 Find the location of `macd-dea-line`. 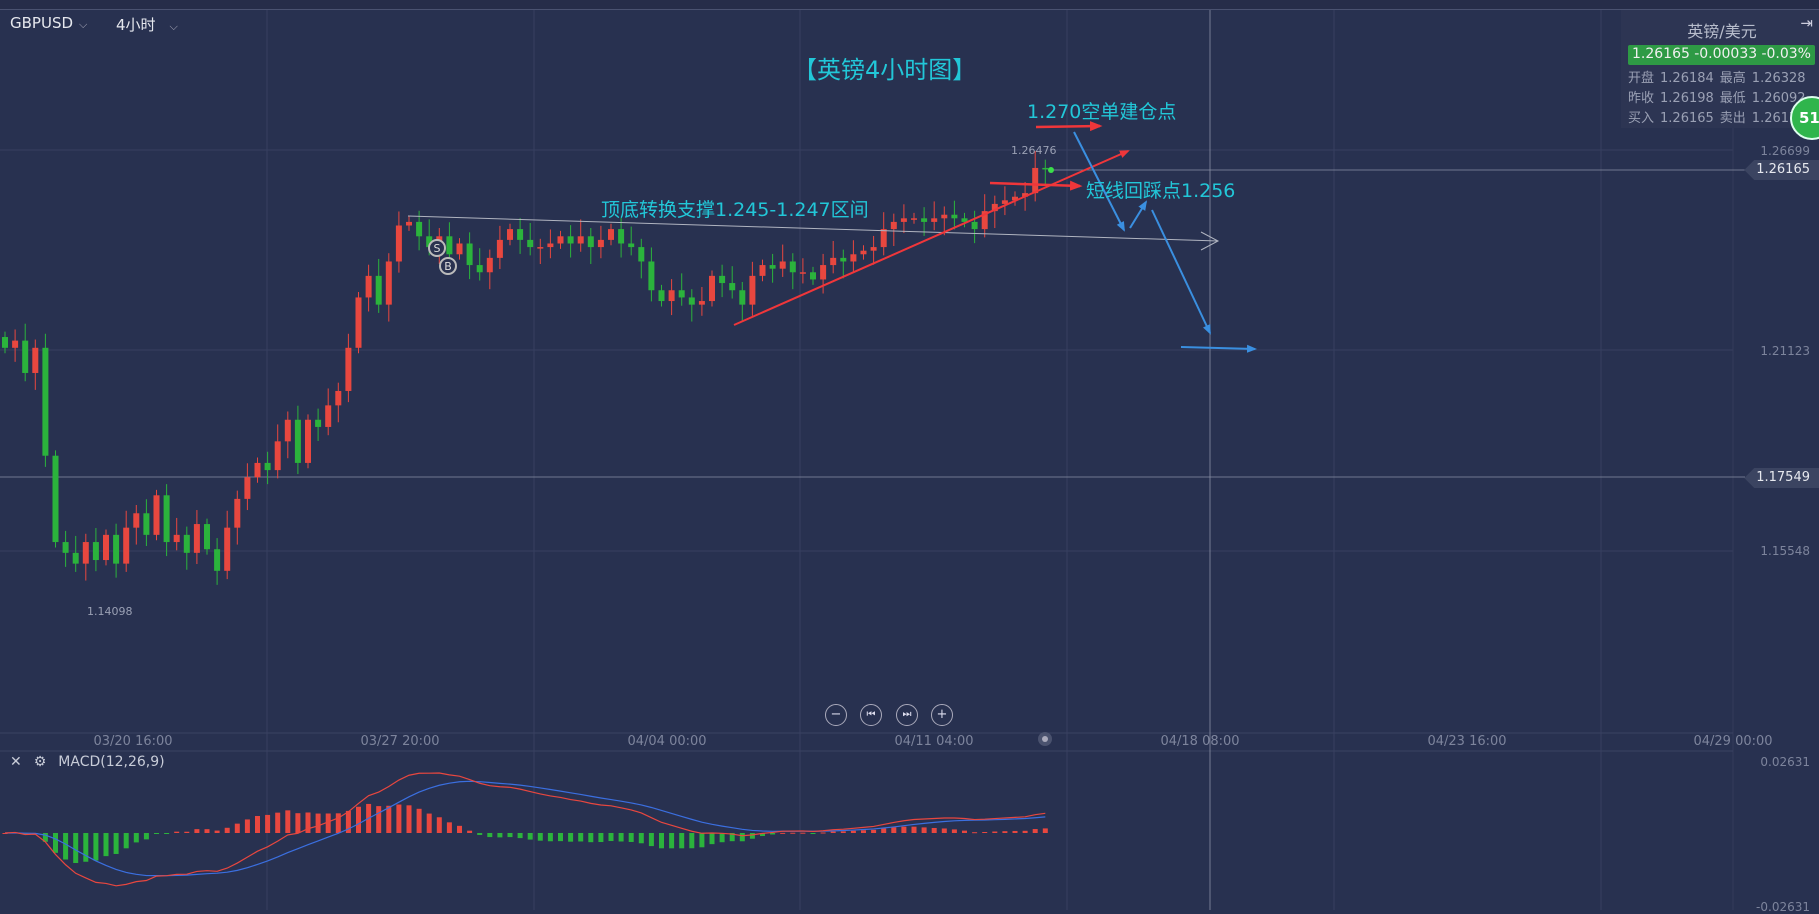

macd-dea-line is located at coordinates (525, 828).